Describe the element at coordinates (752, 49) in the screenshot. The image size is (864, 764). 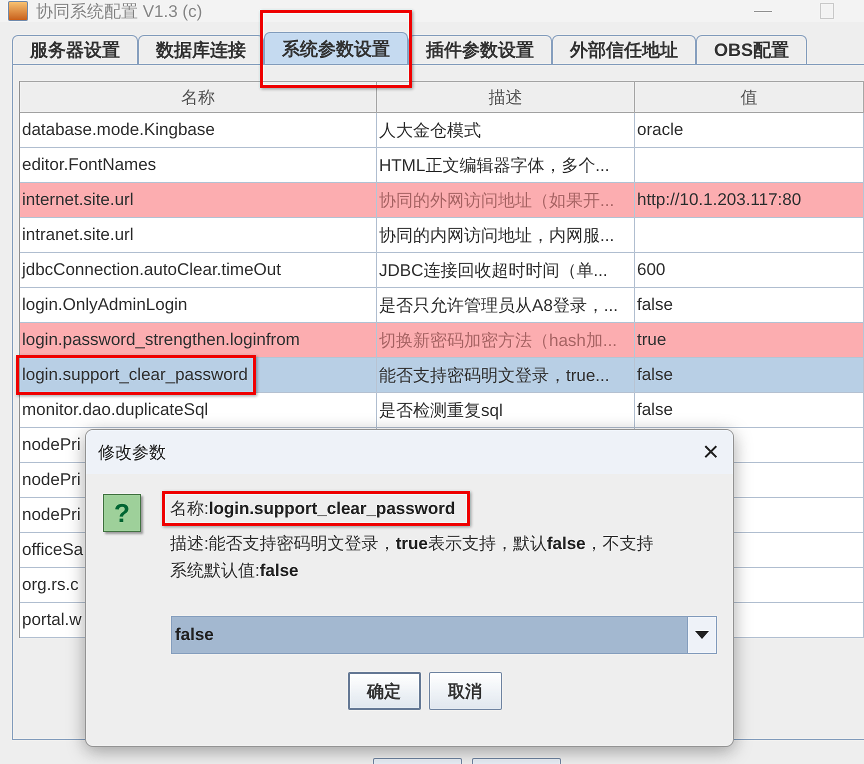
I see `tab: OBS配置` at that location.